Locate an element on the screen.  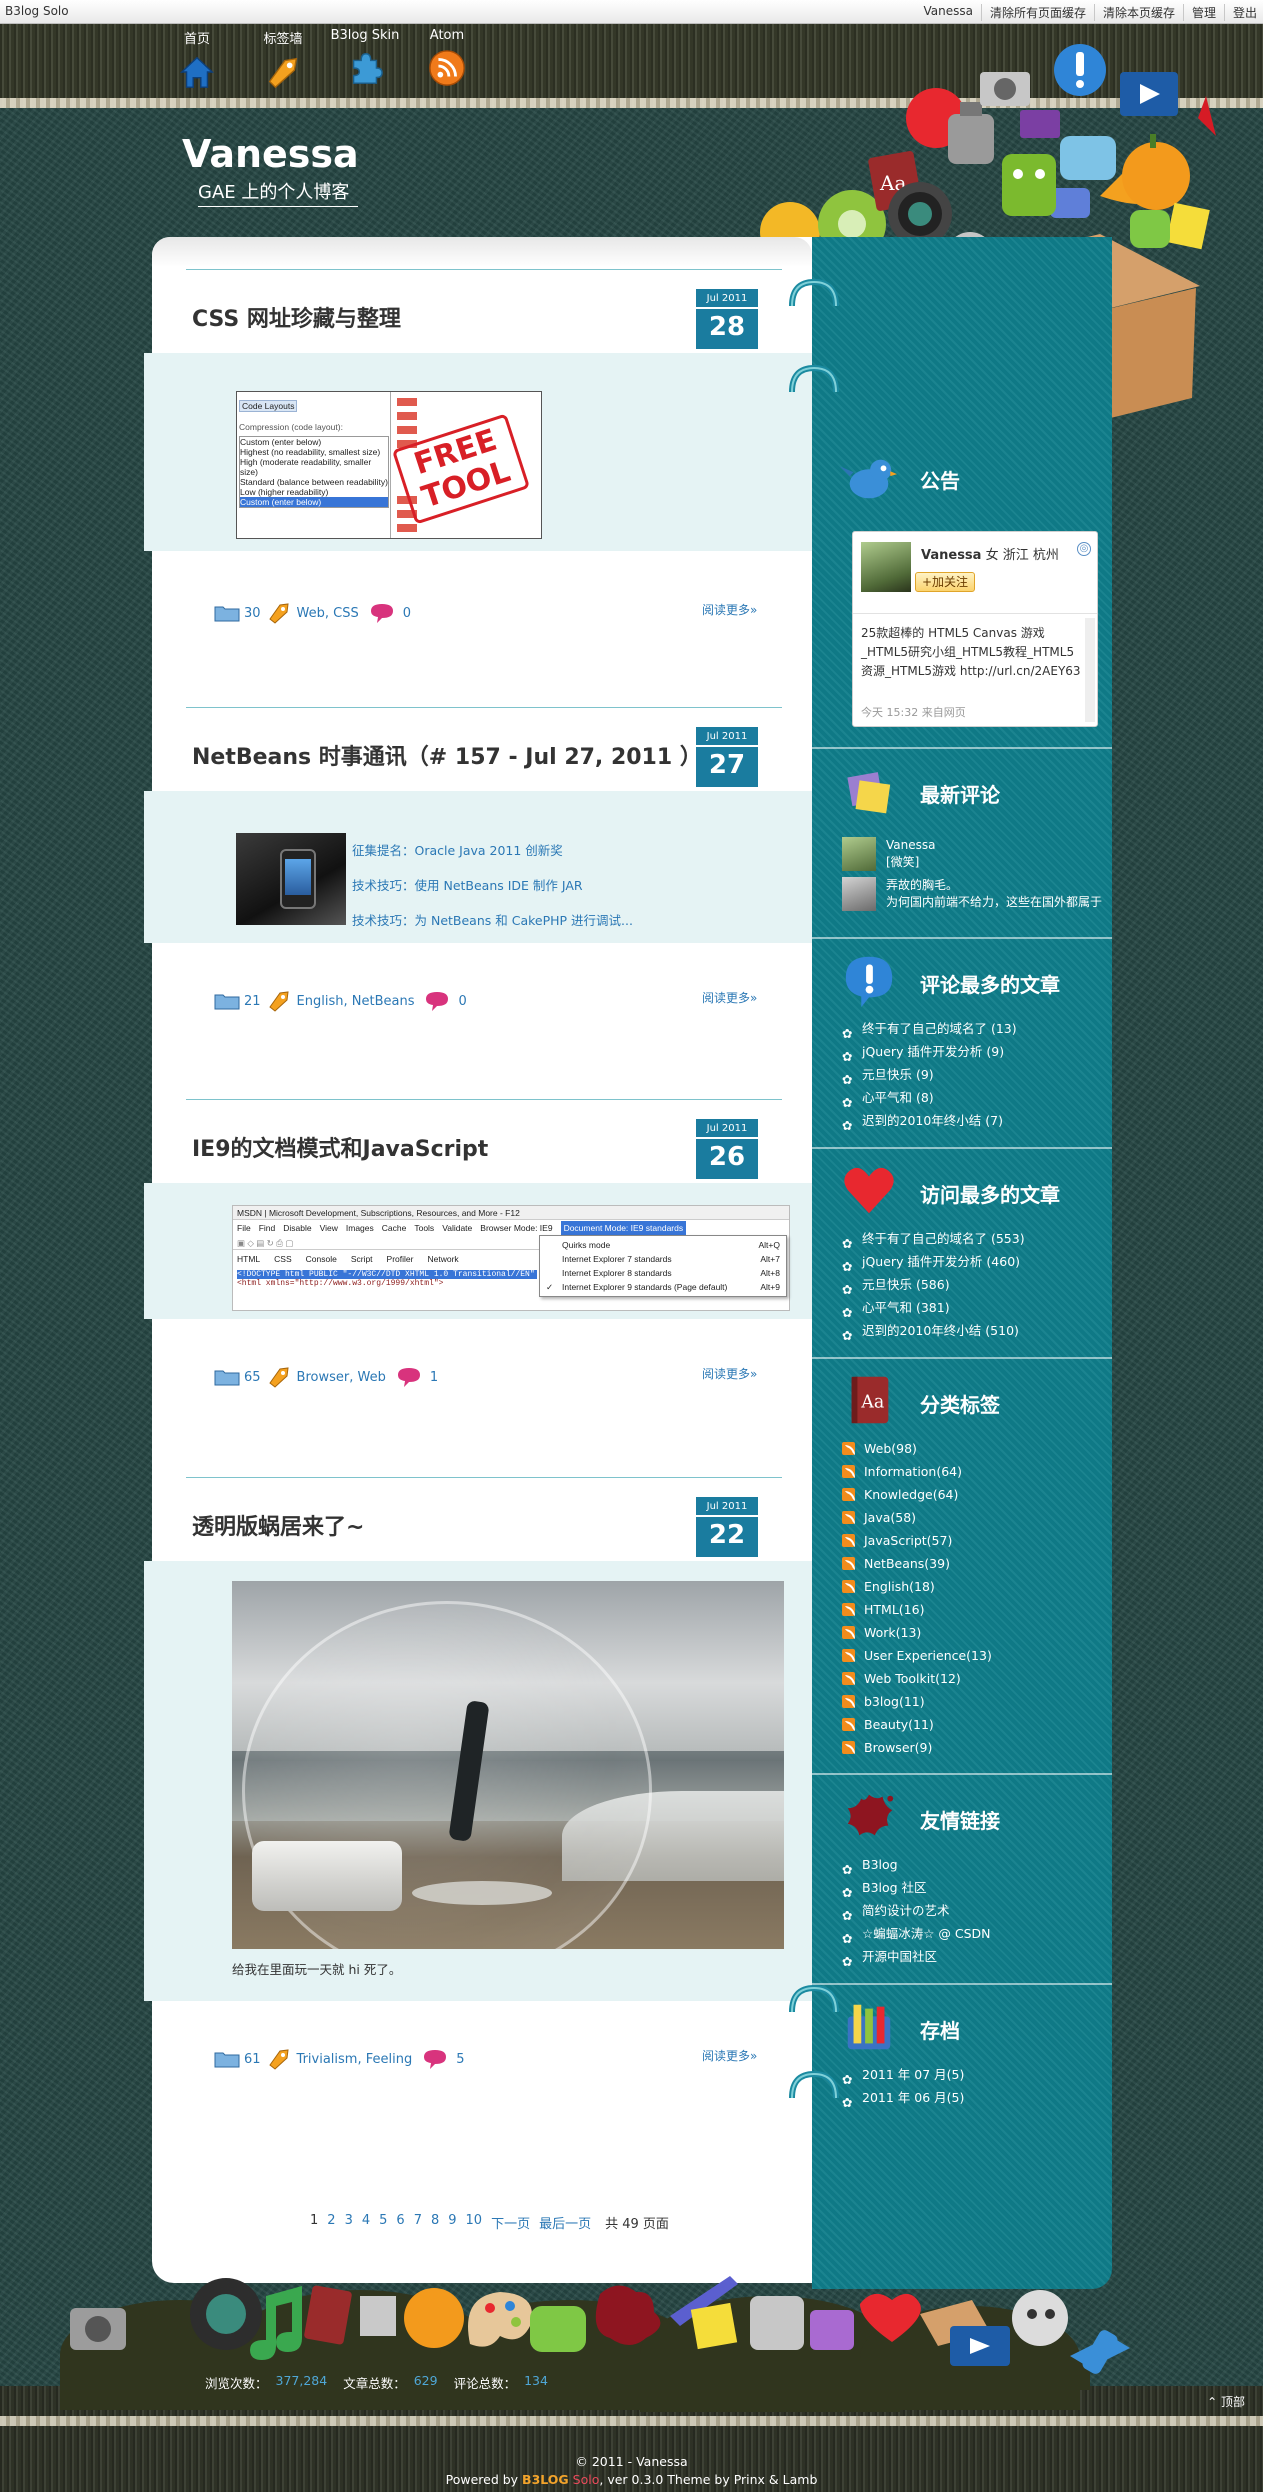
tag-item: User Experience(13) is located at coordinates (917, 1655).